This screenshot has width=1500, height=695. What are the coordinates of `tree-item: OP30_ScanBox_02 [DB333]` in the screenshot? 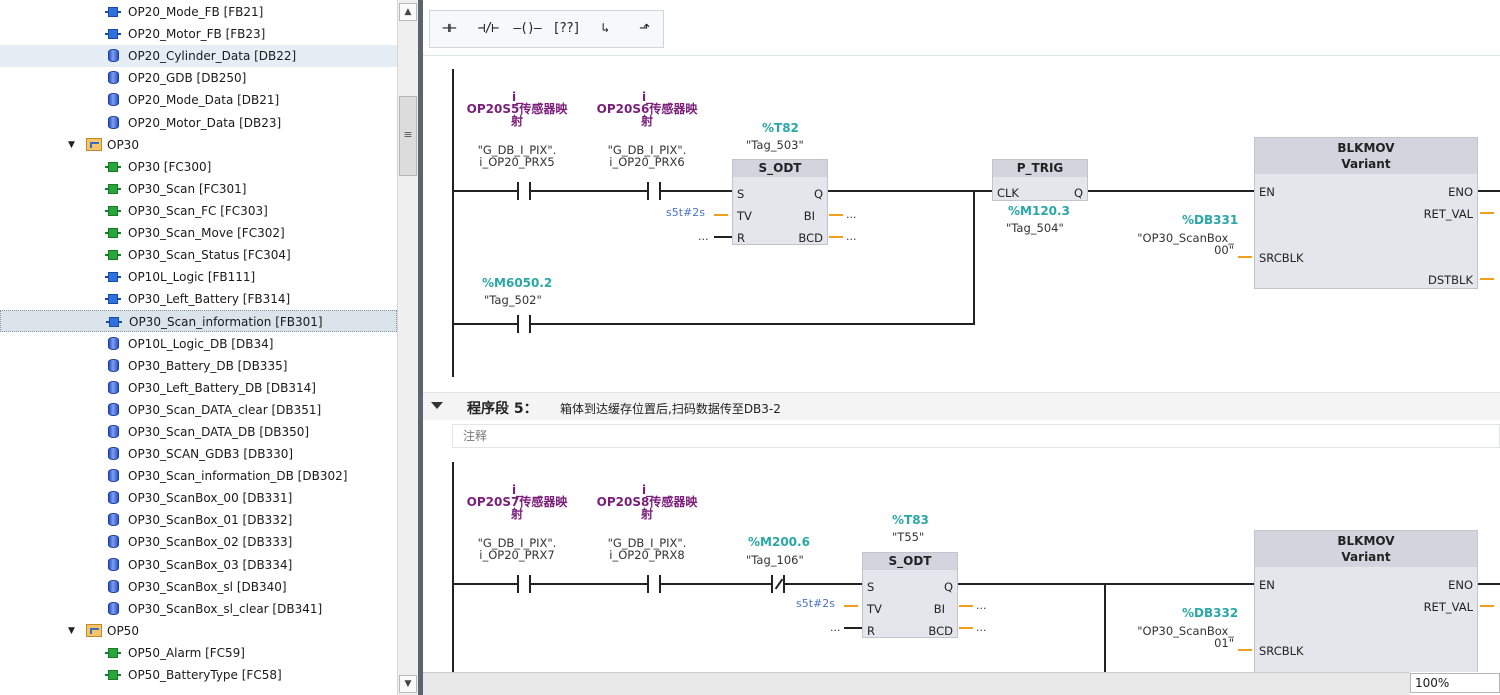 It's located at (198, 542).